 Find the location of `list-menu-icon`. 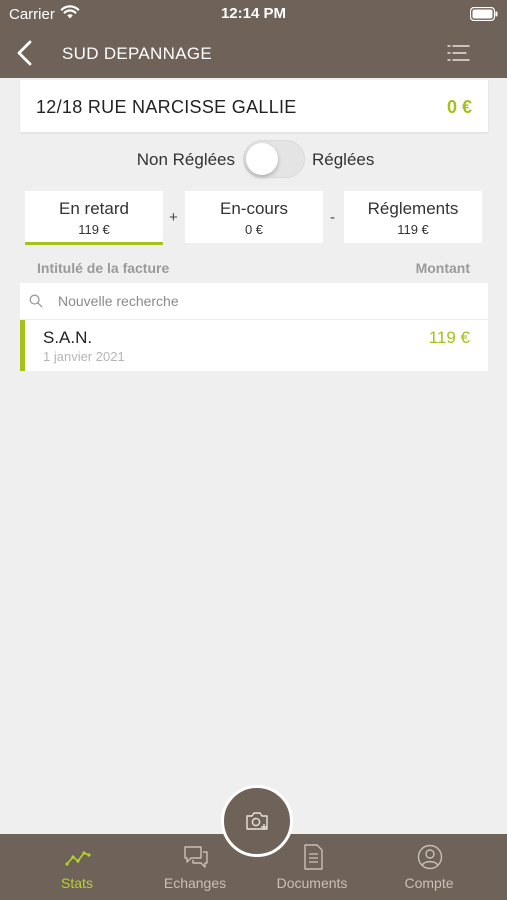

list-menu-icon is located at coordinates (458, 53).